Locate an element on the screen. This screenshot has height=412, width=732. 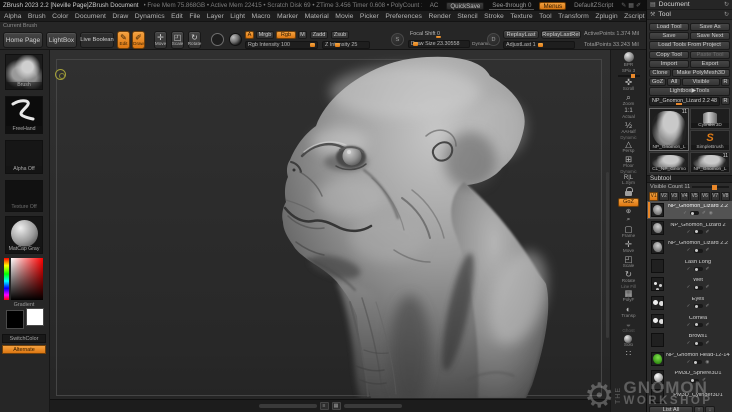
current-brush-thumbnail: Brush is located at coordinates (24, 72).